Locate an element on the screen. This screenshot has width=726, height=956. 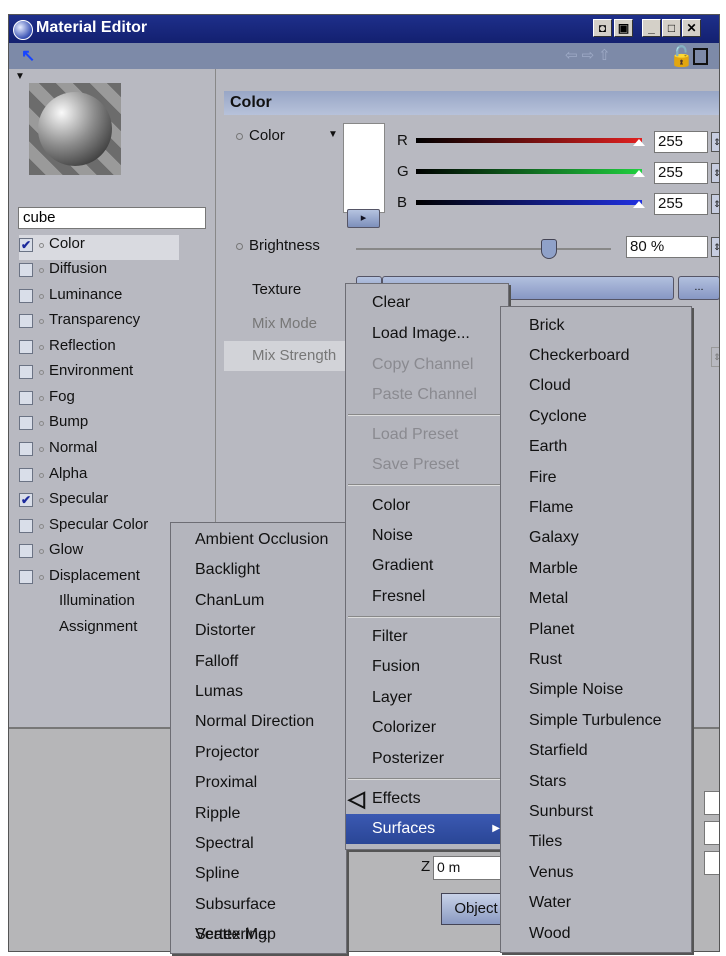
close-button: ✕ is located at coordinates (691, 28).